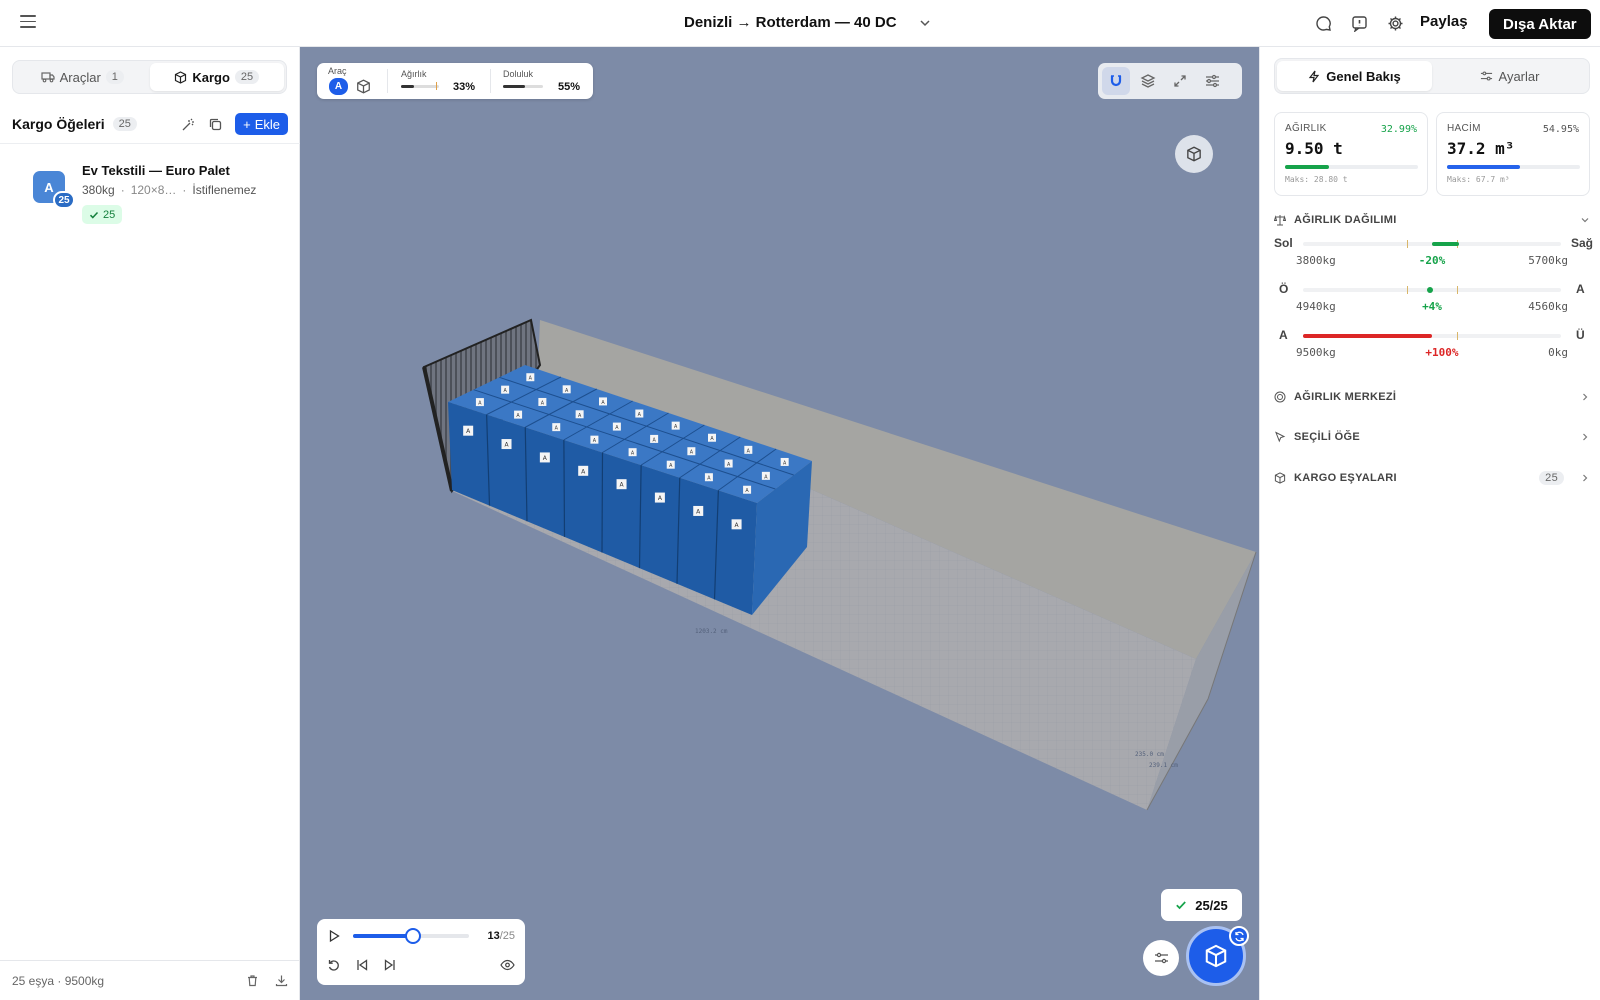 Image resolution: width=1600 pixels, height=1000 pixels. I want to click on cube-icon, so click(1194, 154).